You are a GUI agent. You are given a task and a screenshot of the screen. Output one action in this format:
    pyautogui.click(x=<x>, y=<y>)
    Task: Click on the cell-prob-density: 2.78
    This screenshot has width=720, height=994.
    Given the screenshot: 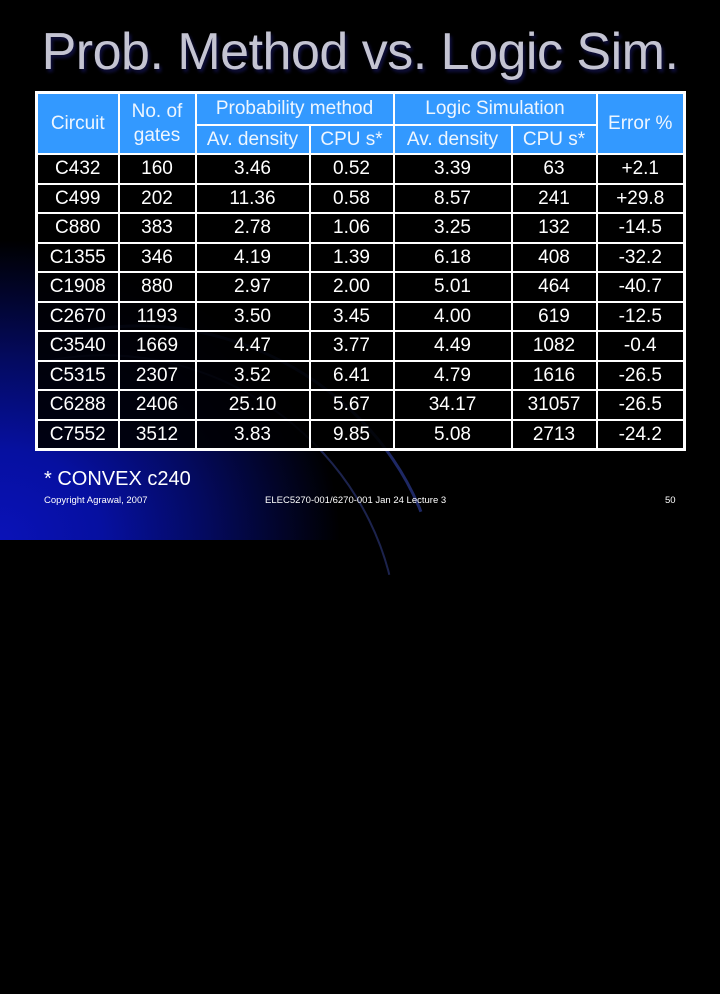 What is the action you would take?
    pyautogui.click(x=252, y=228)
    